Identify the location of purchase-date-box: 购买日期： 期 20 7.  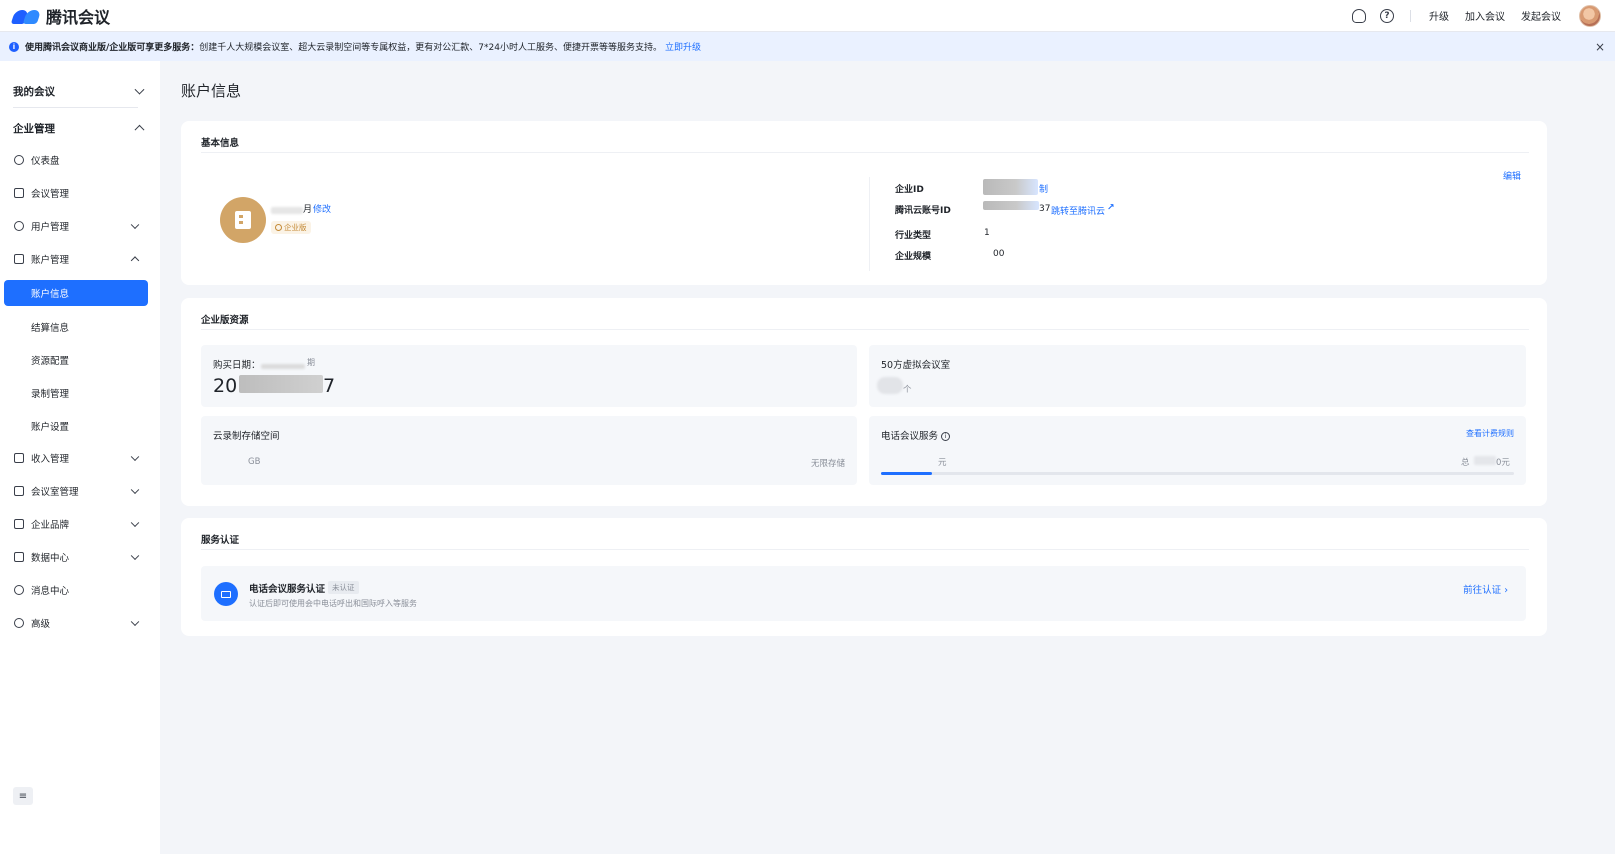
(529, 376).